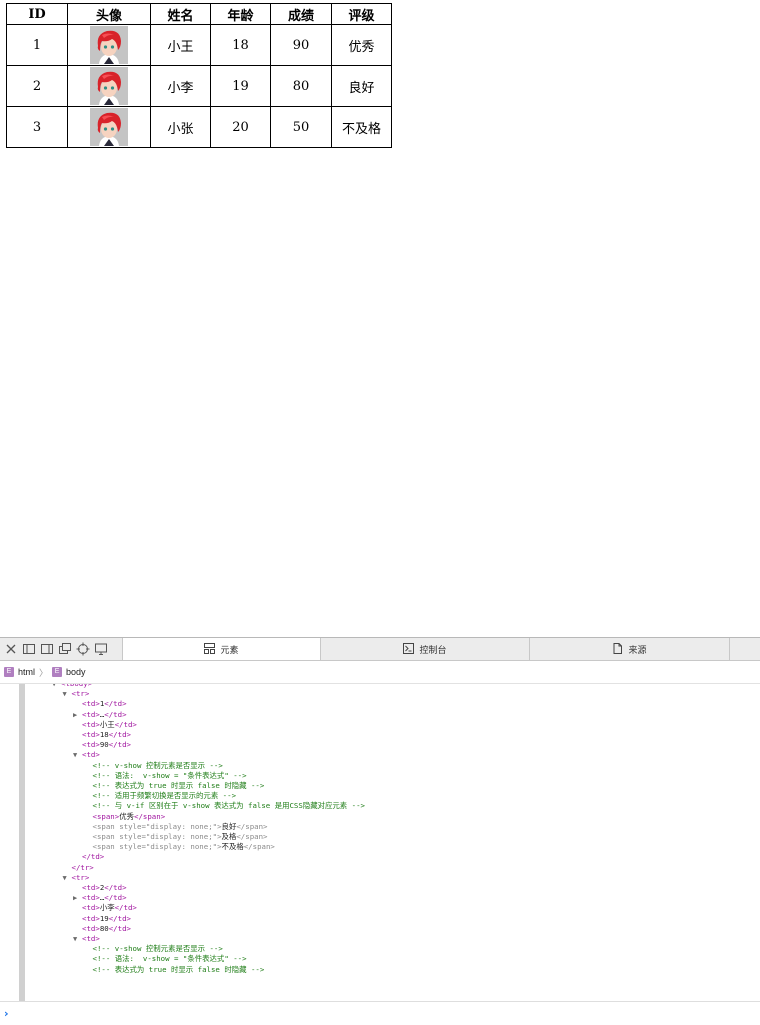  What do you see at coordinates (164, 796) in the screenshot?
I see `dom-comment: <!-- 适用于频繁切换是否显示的元素 -->` at bounding box center [164, 796].